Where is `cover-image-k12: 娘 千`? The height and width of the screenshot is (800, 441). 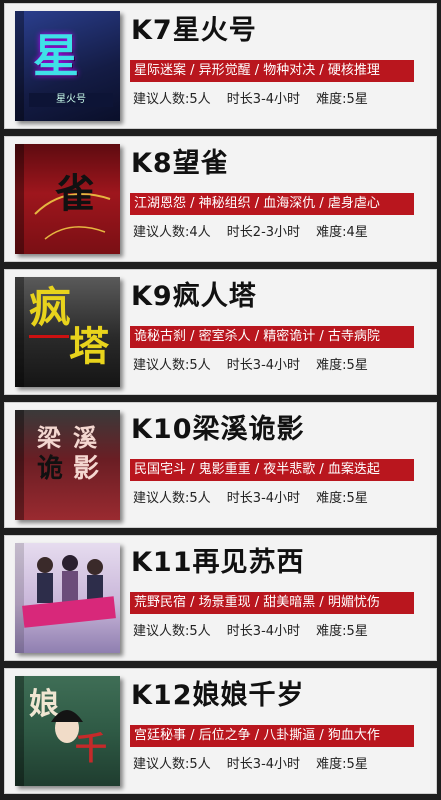
cover-image-k12: 娘 千 is located at coordinates (67, 731).